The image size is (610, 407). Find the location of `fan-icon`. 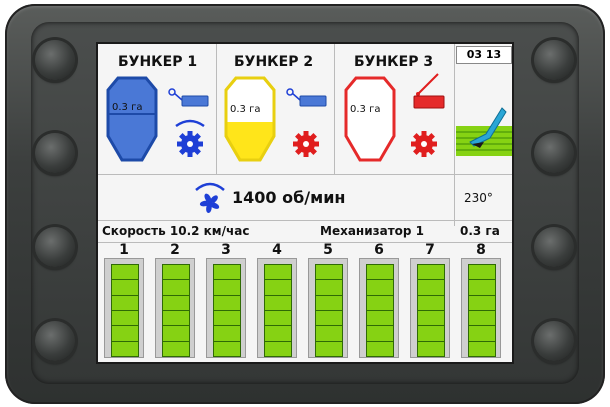

fan-icon is located at coordinates (210, 198).